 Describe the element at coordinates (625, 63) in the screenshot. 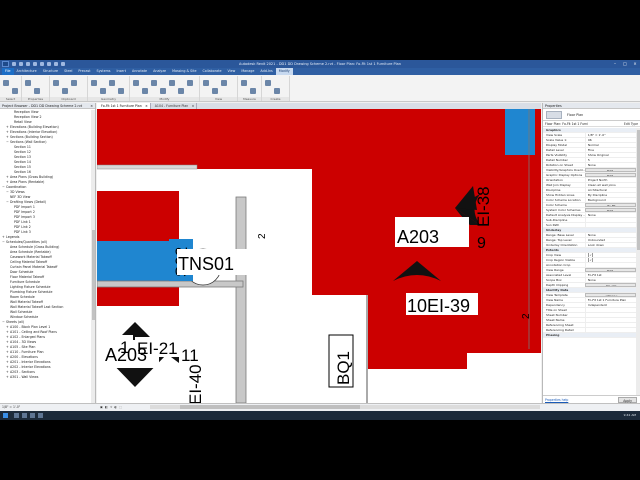

I see `maximize-icon: □` at that location.